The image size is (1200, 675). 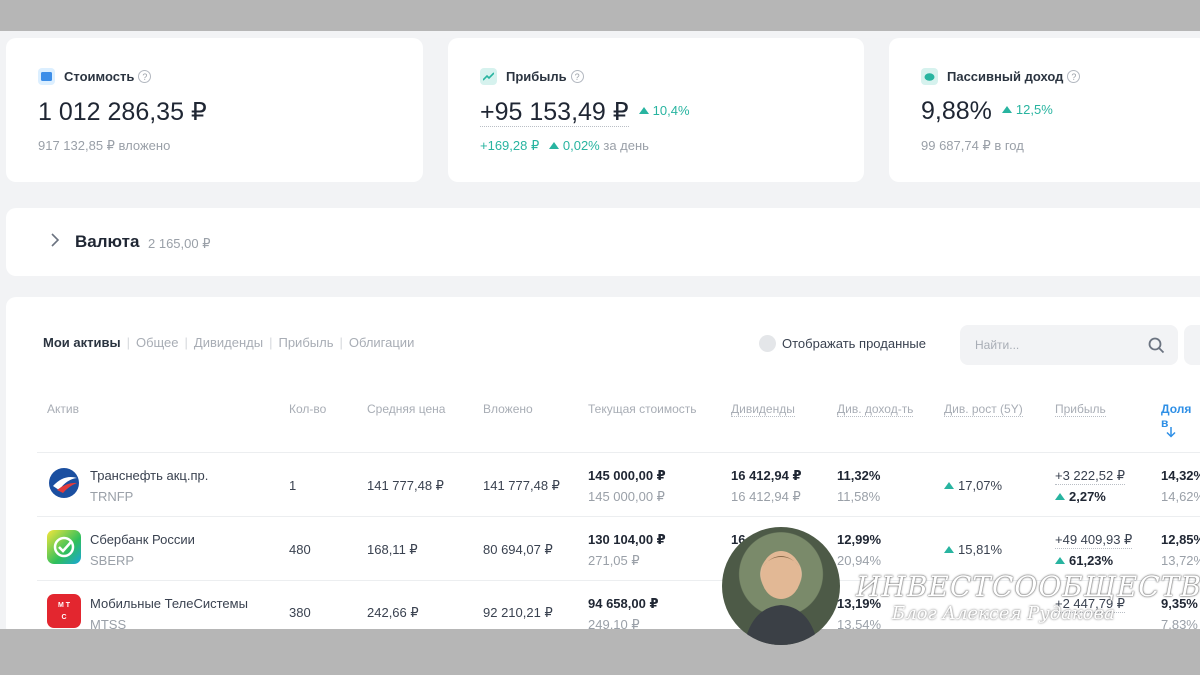 What do you see at coordinates (1192, 345) in the screenshot?
I see `more-button` at bounding box center [1192, 345].